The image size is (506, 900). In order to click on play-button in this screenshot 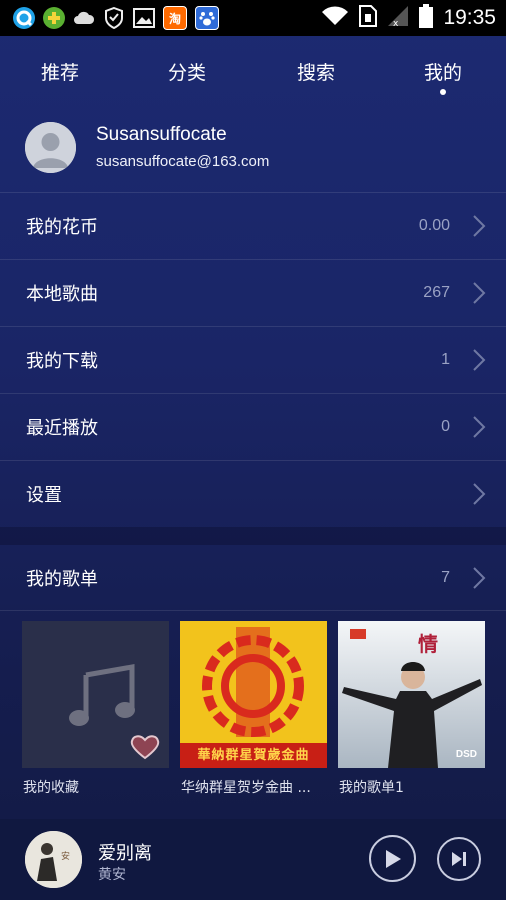, I will do `click(392, 858)`.